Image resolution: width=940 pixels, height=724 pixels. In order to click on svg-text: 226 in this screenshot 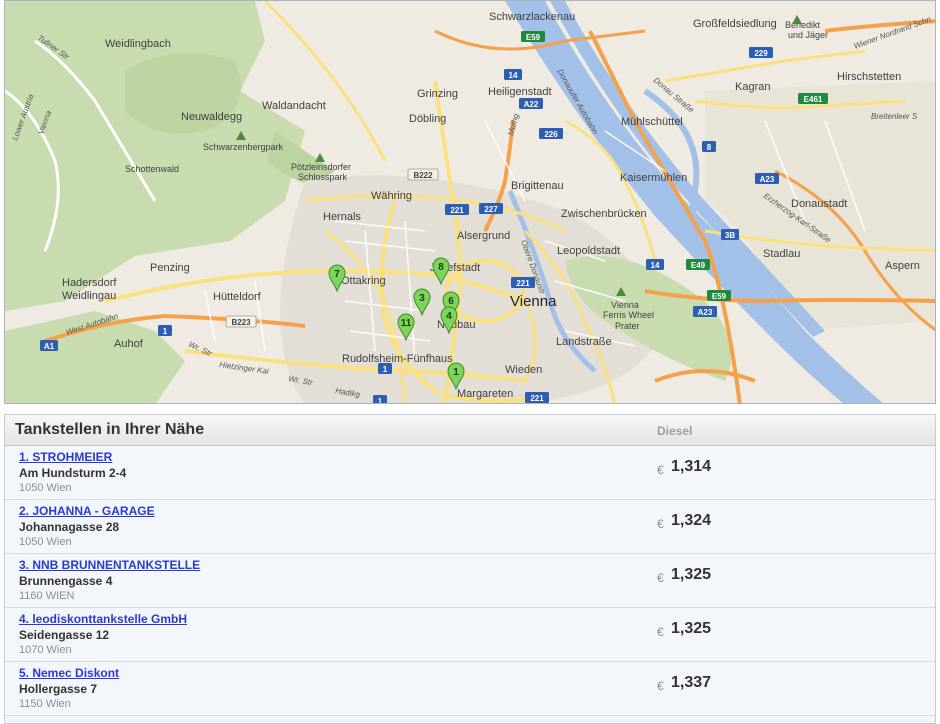, I will do `click(551, 134)`.